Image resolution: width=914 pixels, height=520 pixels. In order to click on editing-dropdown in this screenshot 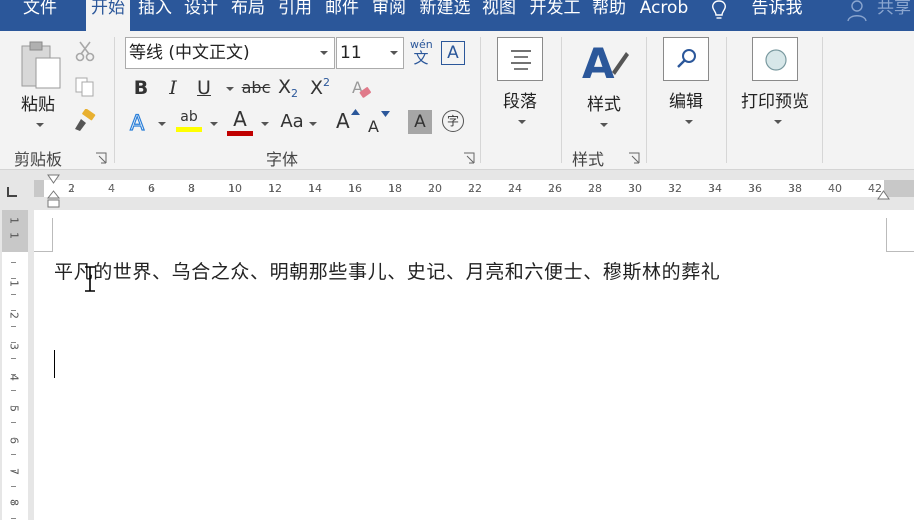, I will do `click(689, 122)`.